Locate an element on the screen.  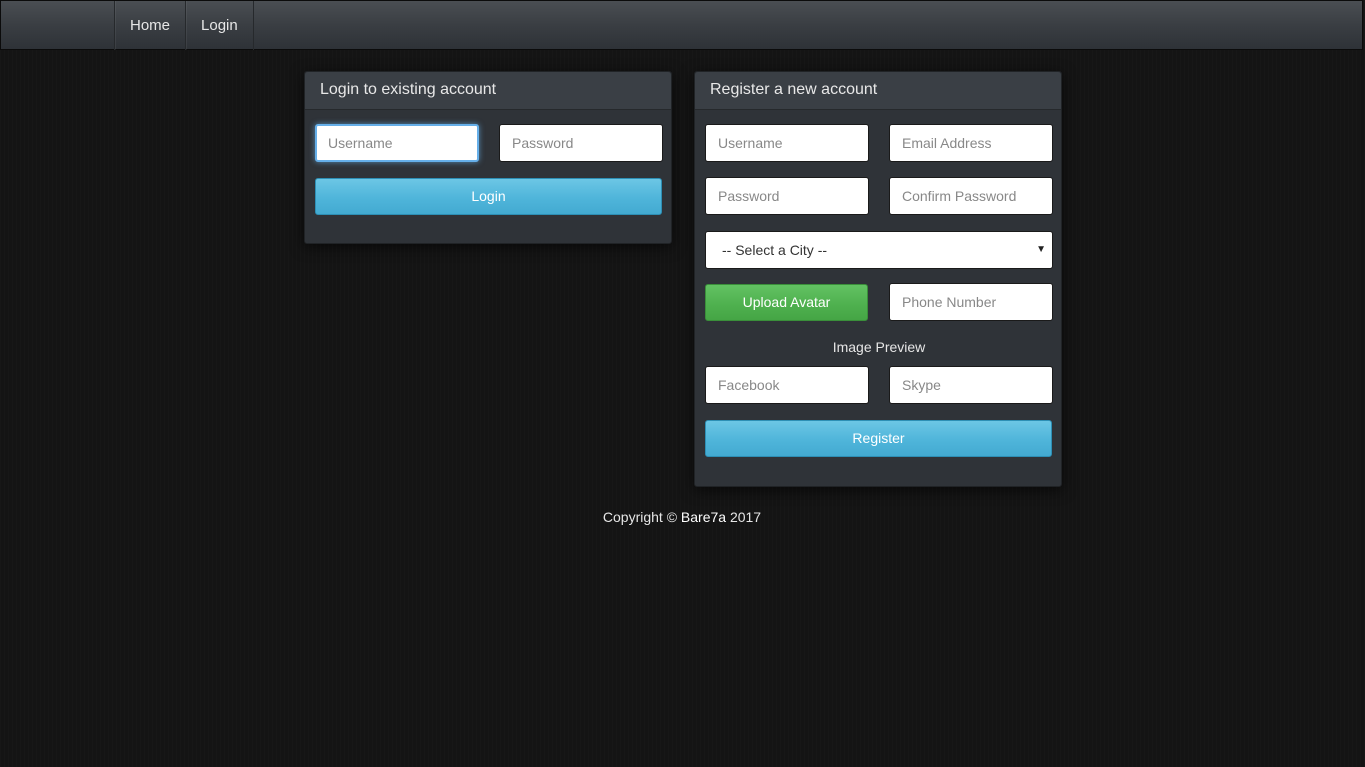
chevron-down-icon: ▼ is located at coordinates (1041, 249).